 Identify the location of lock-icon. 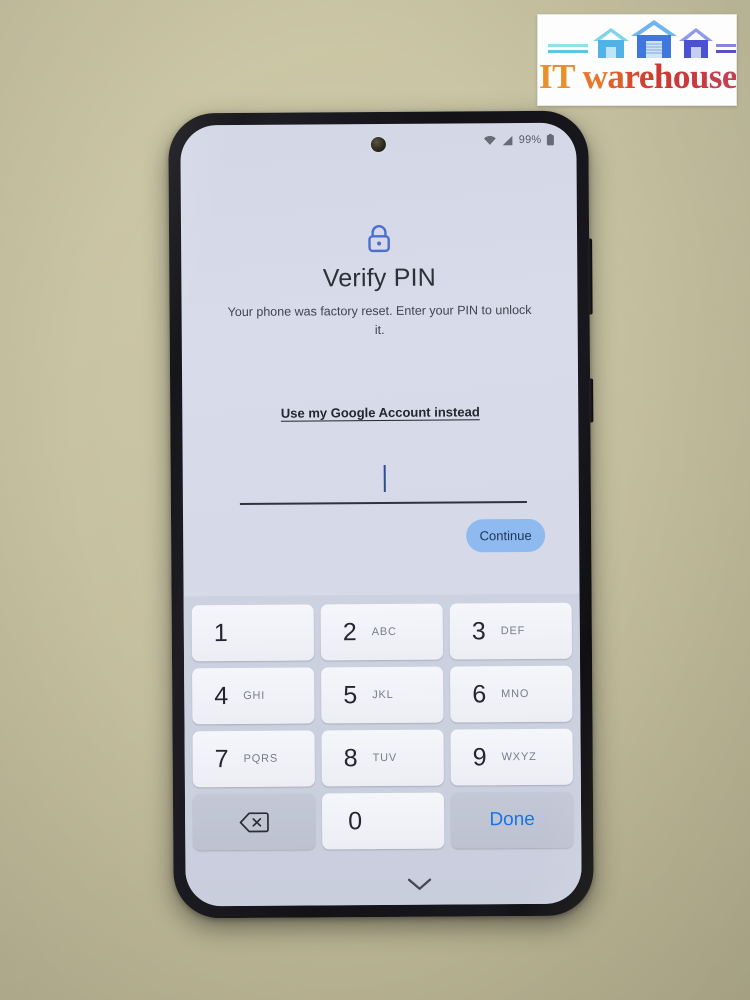
(379, 239).